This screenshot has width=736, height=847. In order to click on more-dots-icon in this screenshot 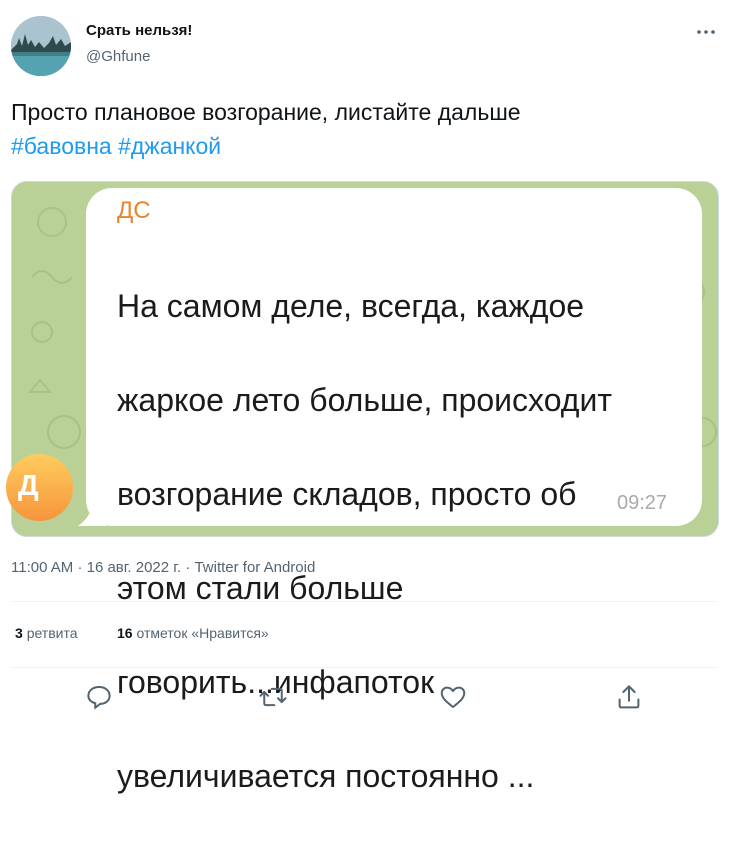, I will do `click(706, 32)`.